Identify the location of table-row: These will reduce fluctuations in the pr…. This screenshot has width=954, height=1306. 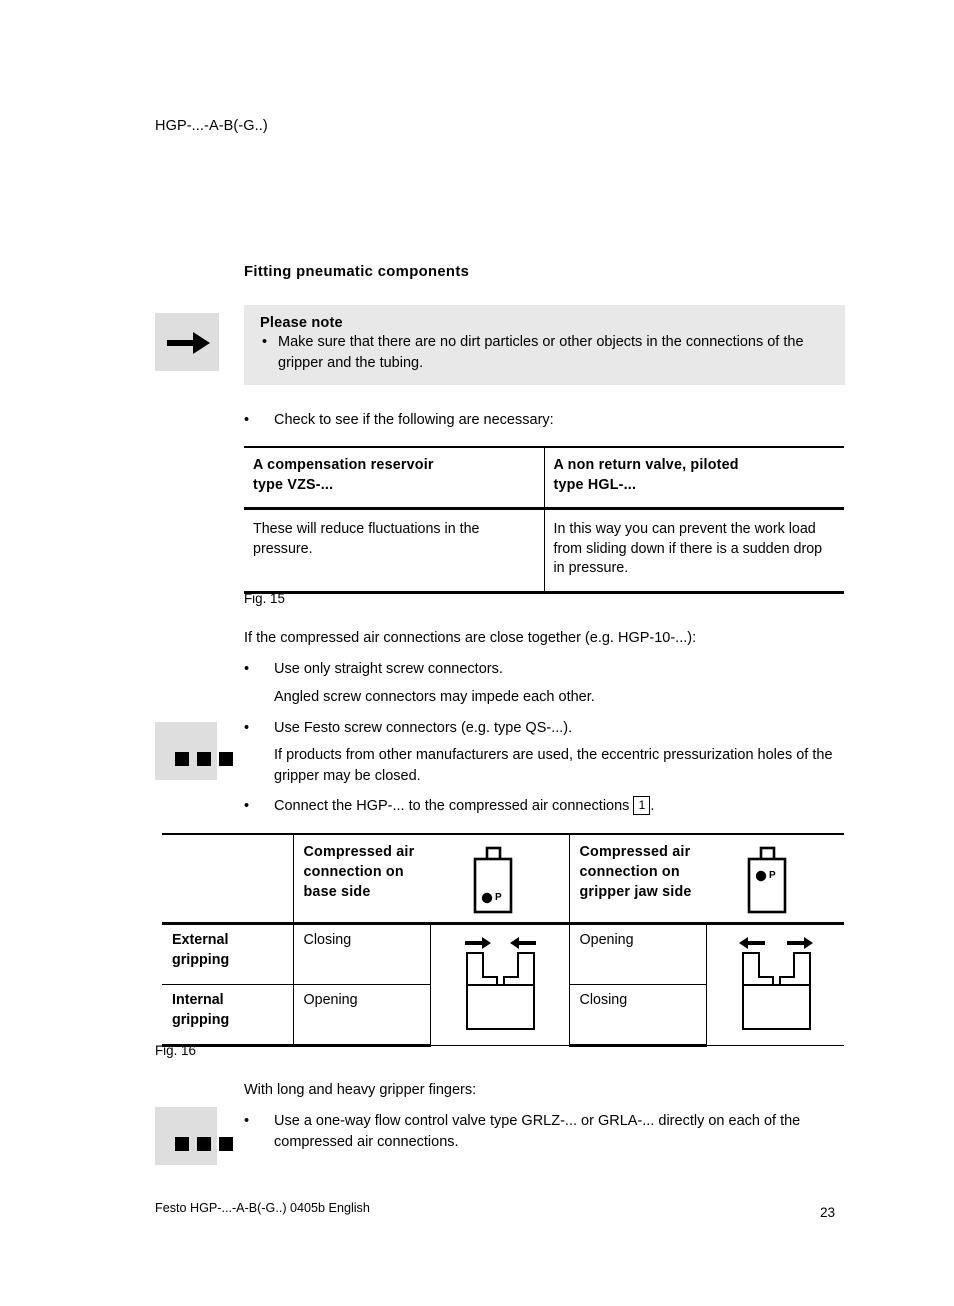
(544, 551).